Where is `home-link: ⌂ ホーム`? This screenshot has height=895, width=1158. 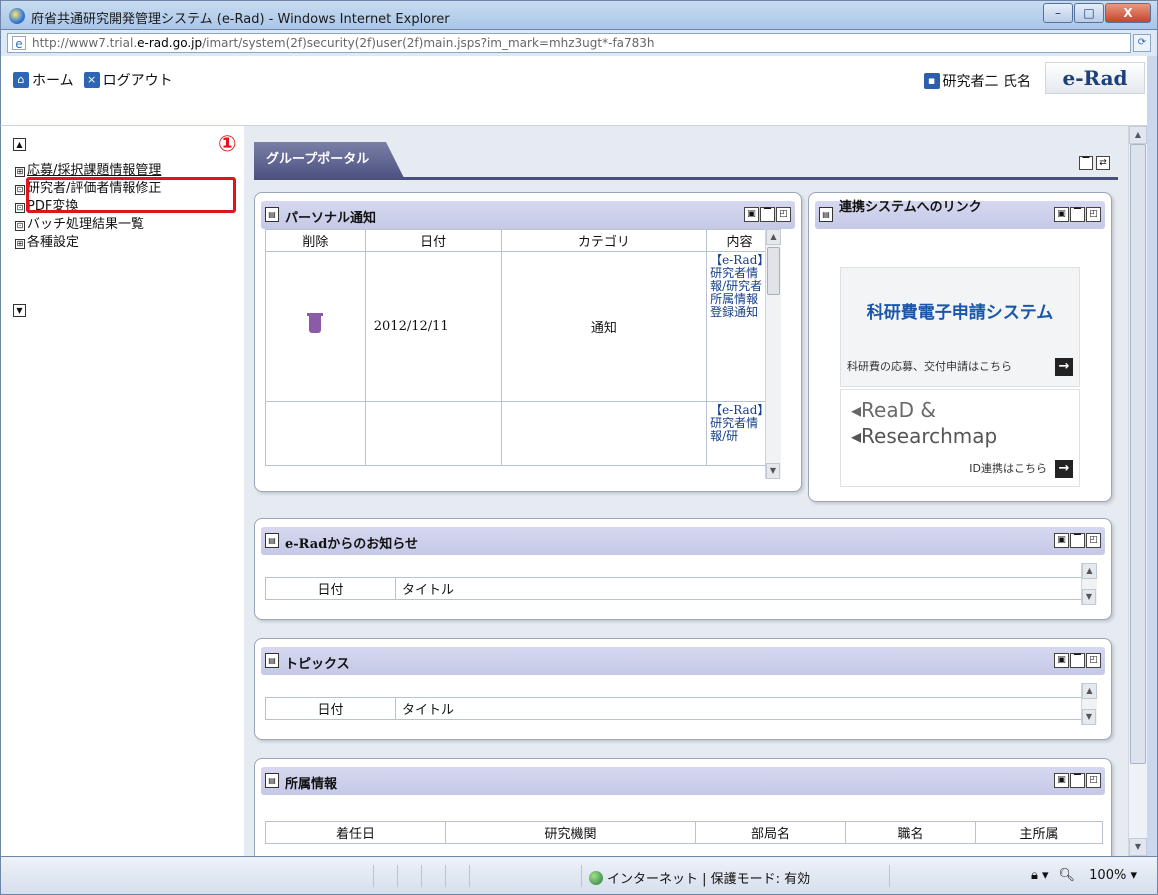
home-link: ⌂ ホーム is located at coordinates (43, 80).